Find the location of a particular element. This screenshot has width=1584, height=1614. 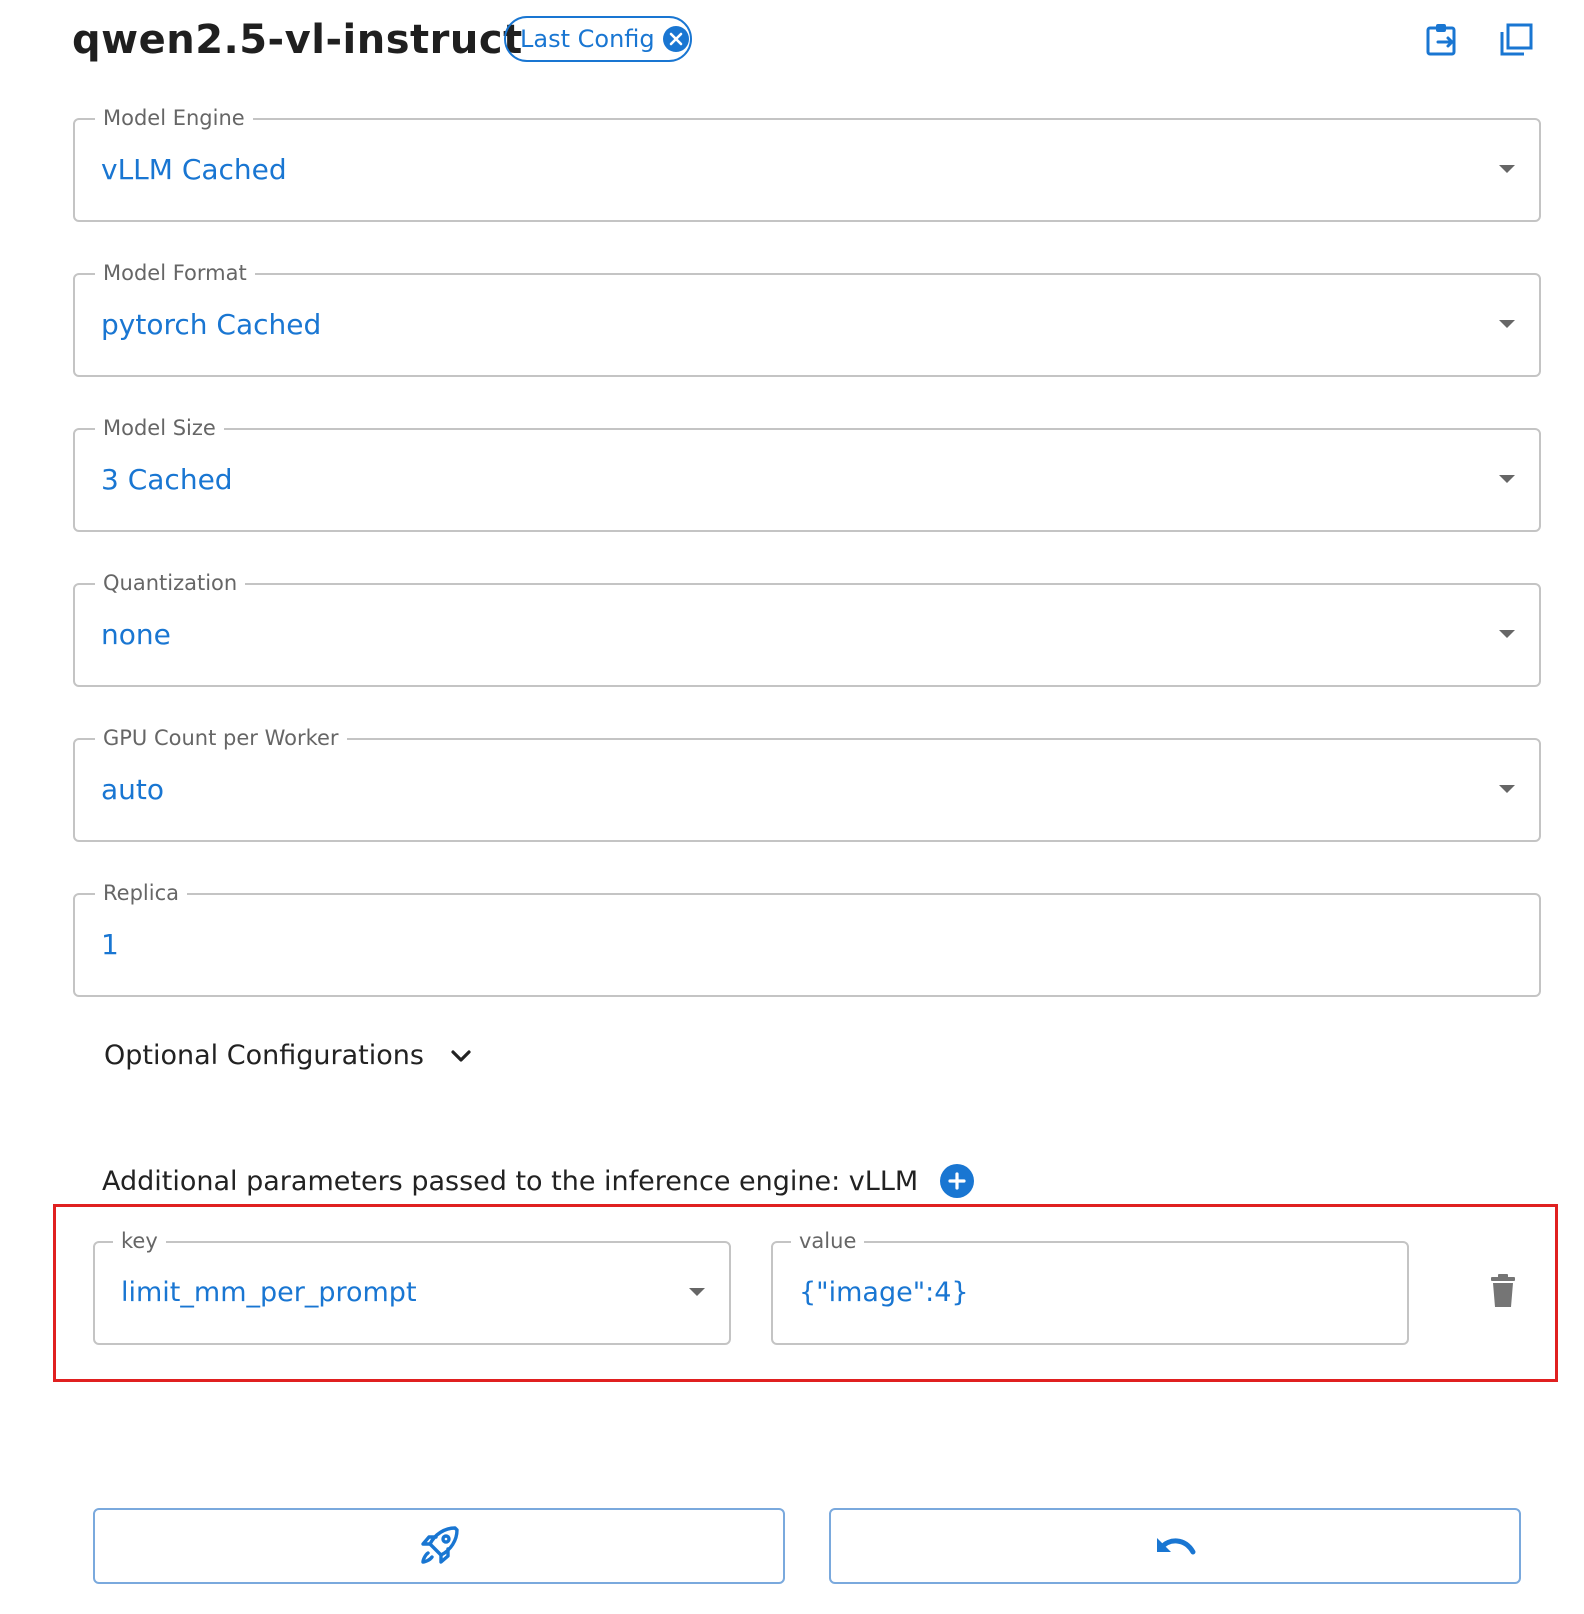

plus-circle-icon is located at coordinates (957, 1181).